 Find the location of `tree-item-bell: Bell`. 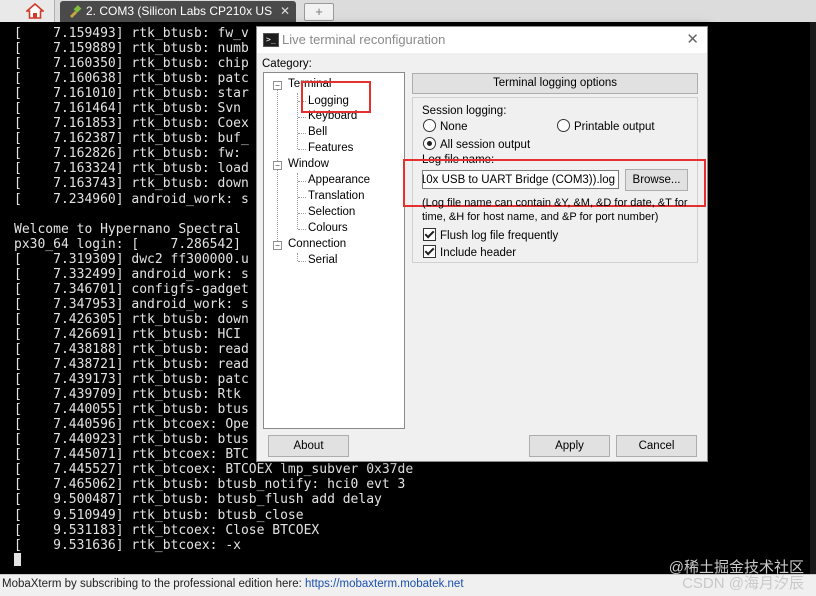

tree-item-bell: Bell is located at coordinates (317, 132).